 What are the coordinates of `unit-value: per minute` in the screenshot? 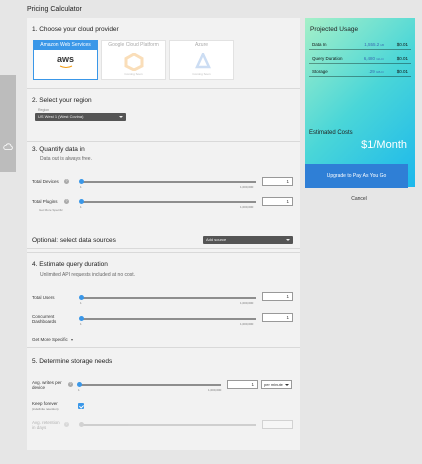 It's located at (273, 384).